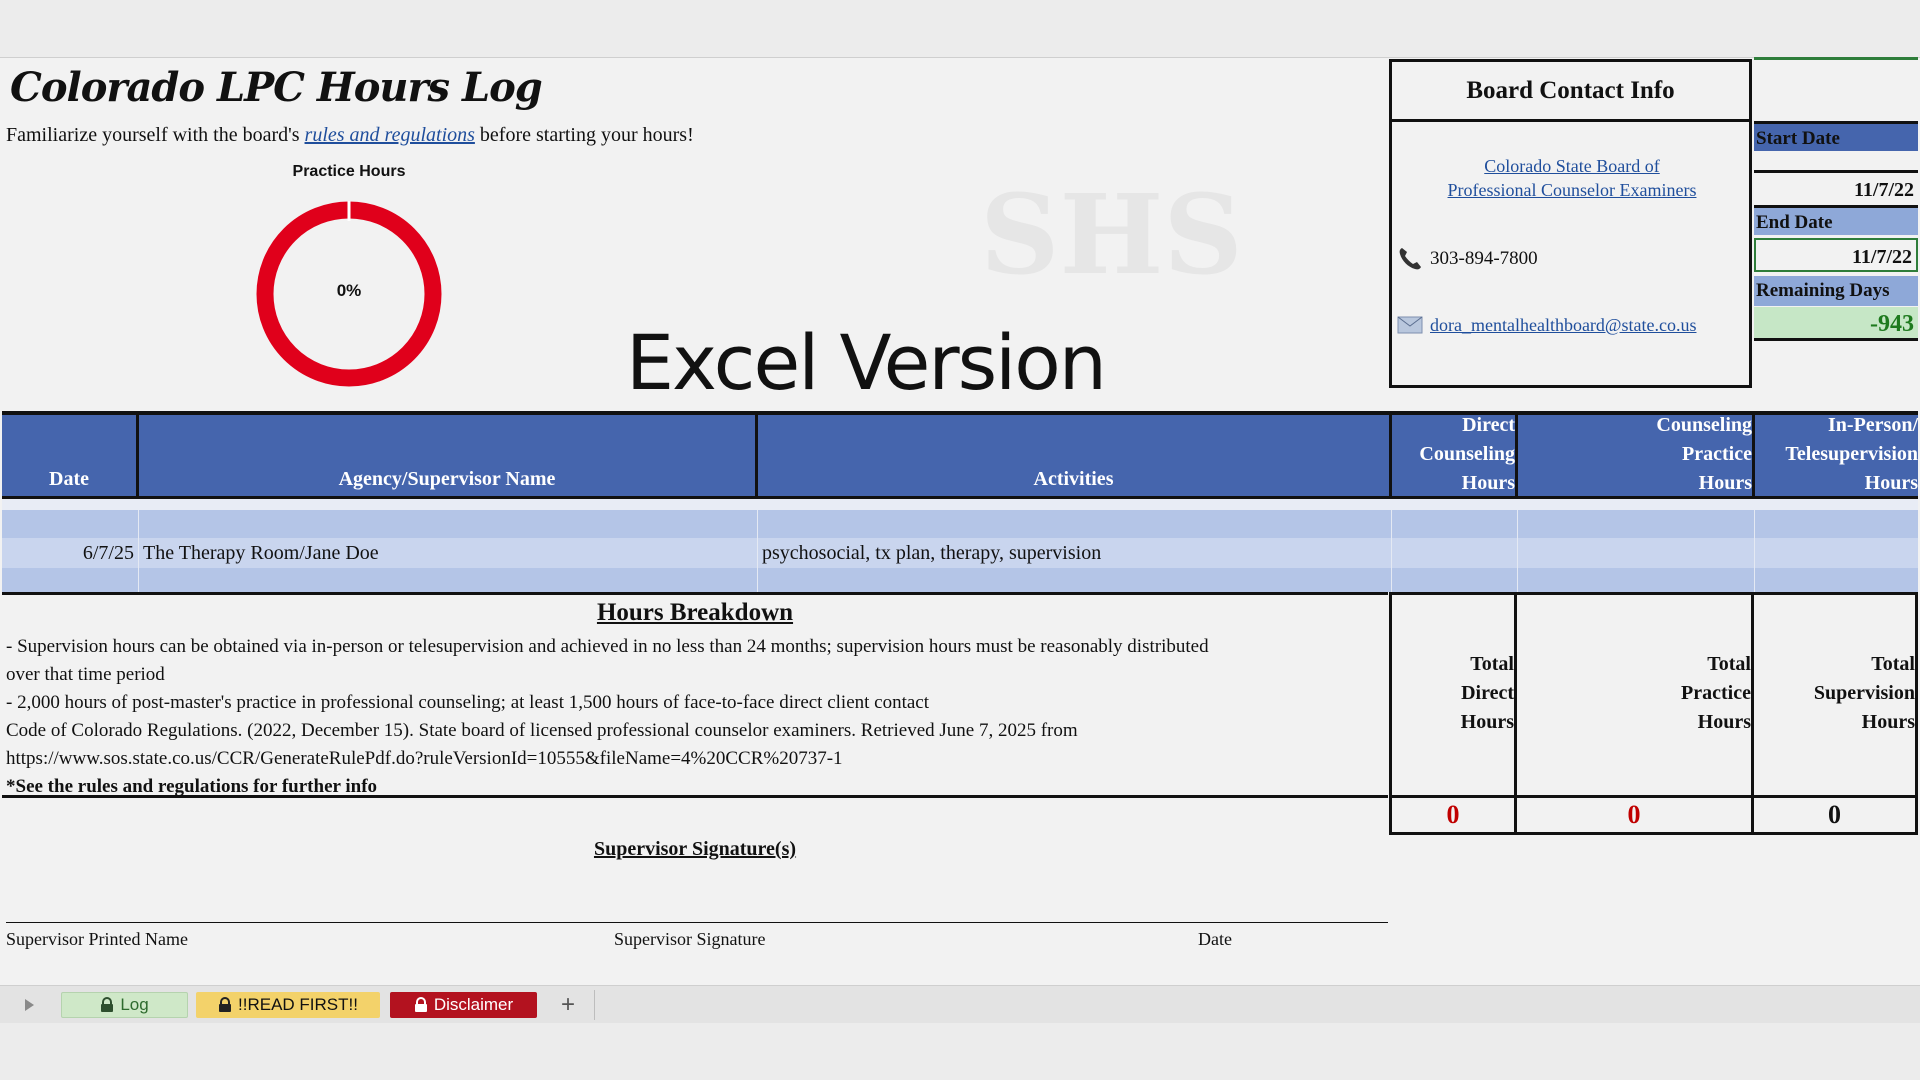 Image resolution: width=1920 pixels, height=1080 pixels. Describe the element at coordinates (134, 1004) in the screenshot. I see `tab-log-label: Log` at that location.